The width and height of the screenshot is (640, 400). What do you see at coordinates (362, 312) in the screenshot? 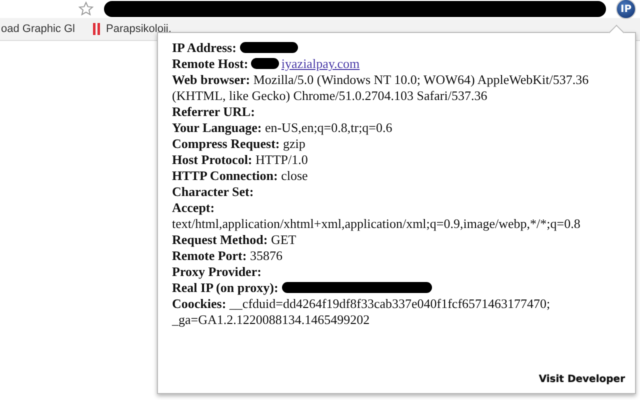
I see `field-line: Coockies: __cfduid=dd4264f19df8f33cab337e040f1fcf6571463177470; _ga=GA1.2.1220088134.1465499202` at bounding box center [362, 312].